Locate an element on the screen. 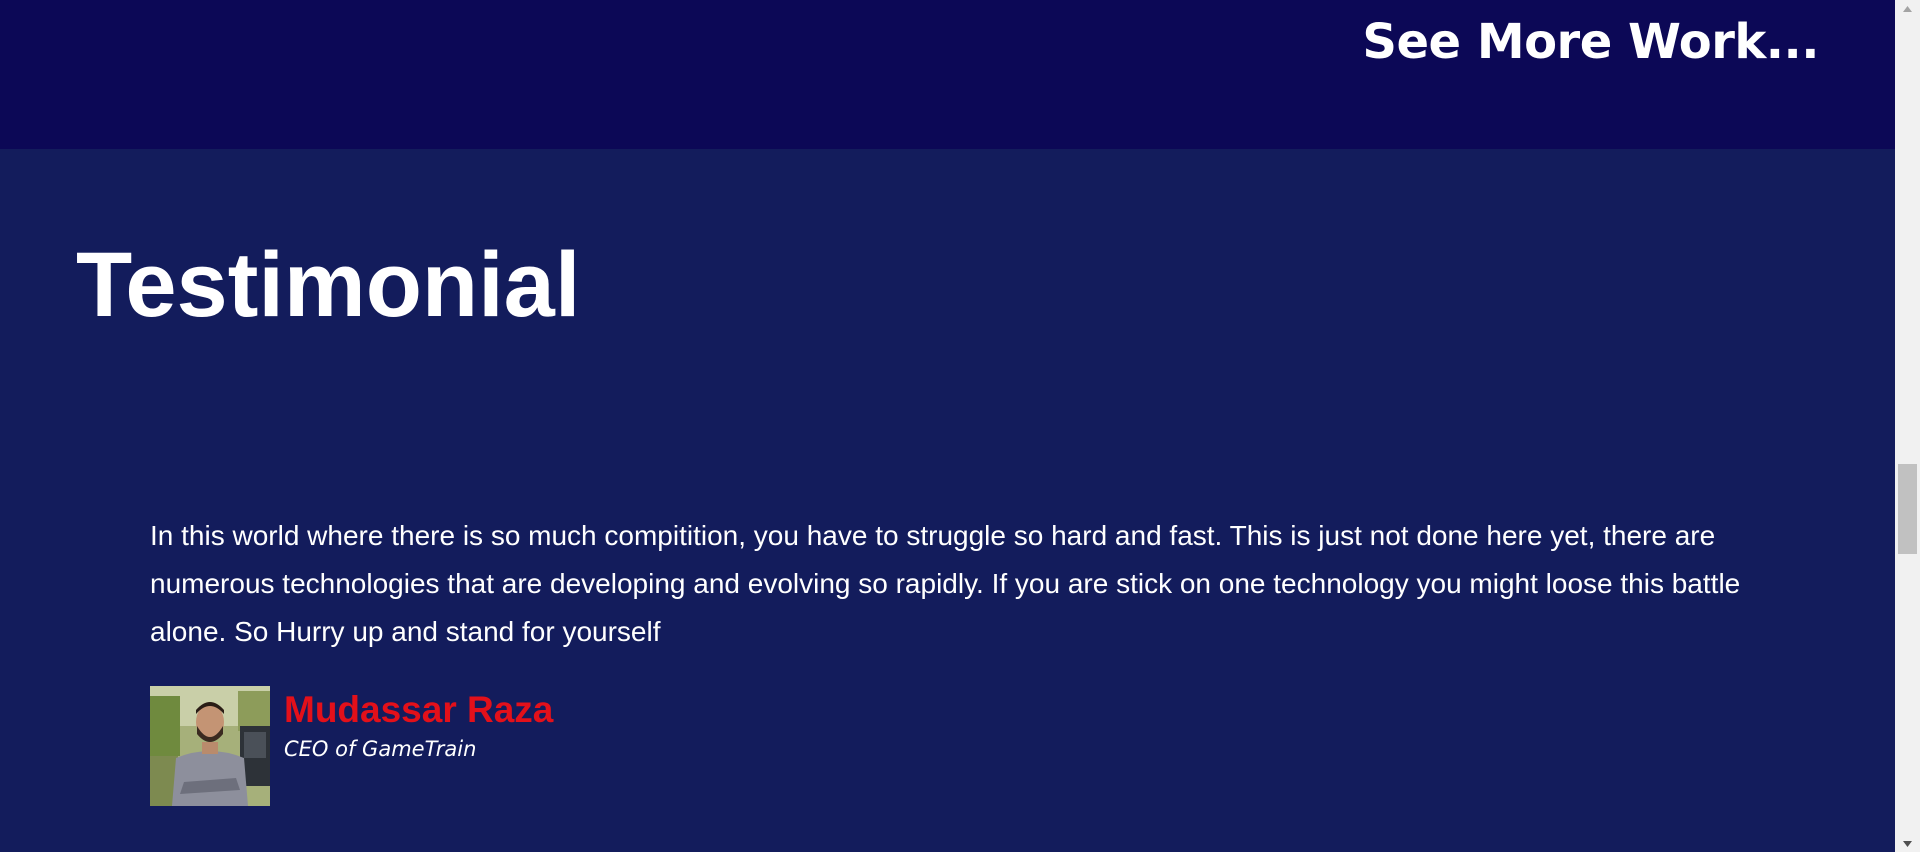 This screenshot has height=852, width=1920. avatar-photo is located at coordinates (210, 746).